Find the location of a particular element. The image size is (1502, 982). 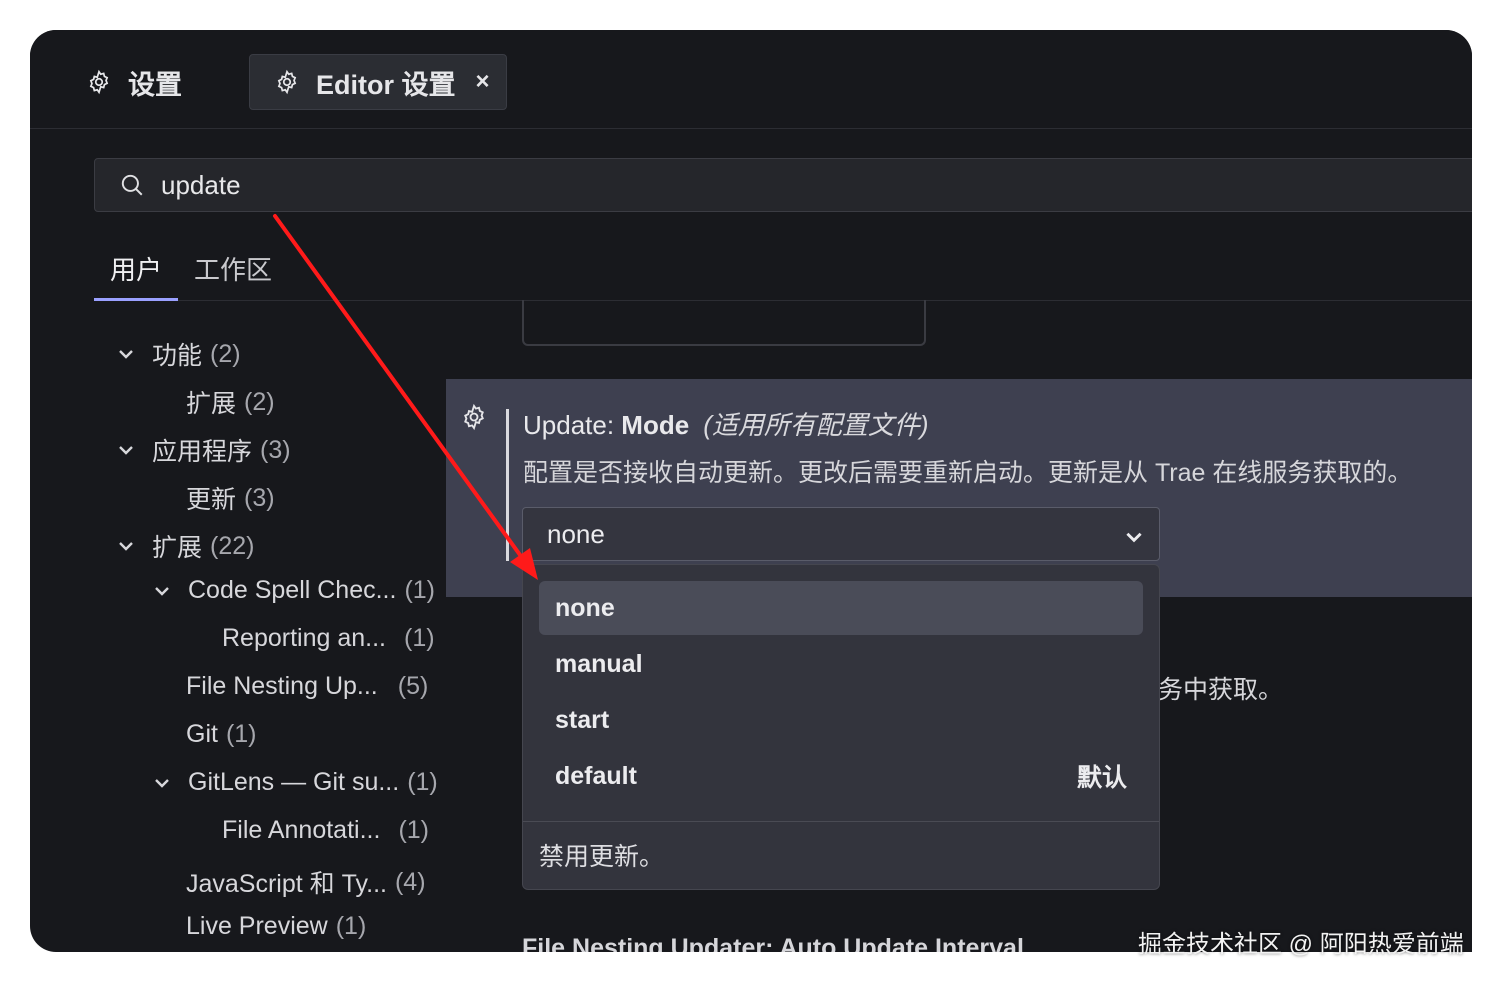

tab-editor-settings: Editor 设置 × is located at coordinates (378, 82).